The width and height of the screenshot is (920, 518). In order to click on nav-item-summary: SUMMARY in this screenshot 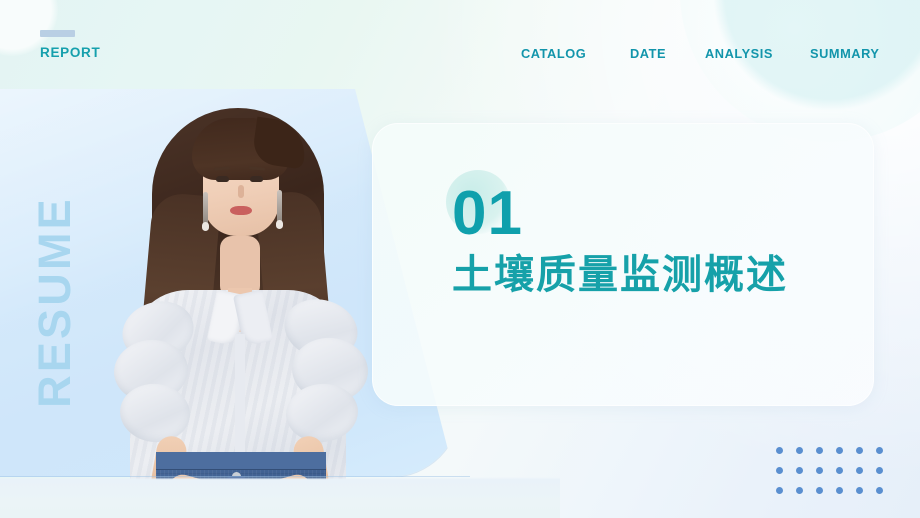, I will do `click(846, 54)`.